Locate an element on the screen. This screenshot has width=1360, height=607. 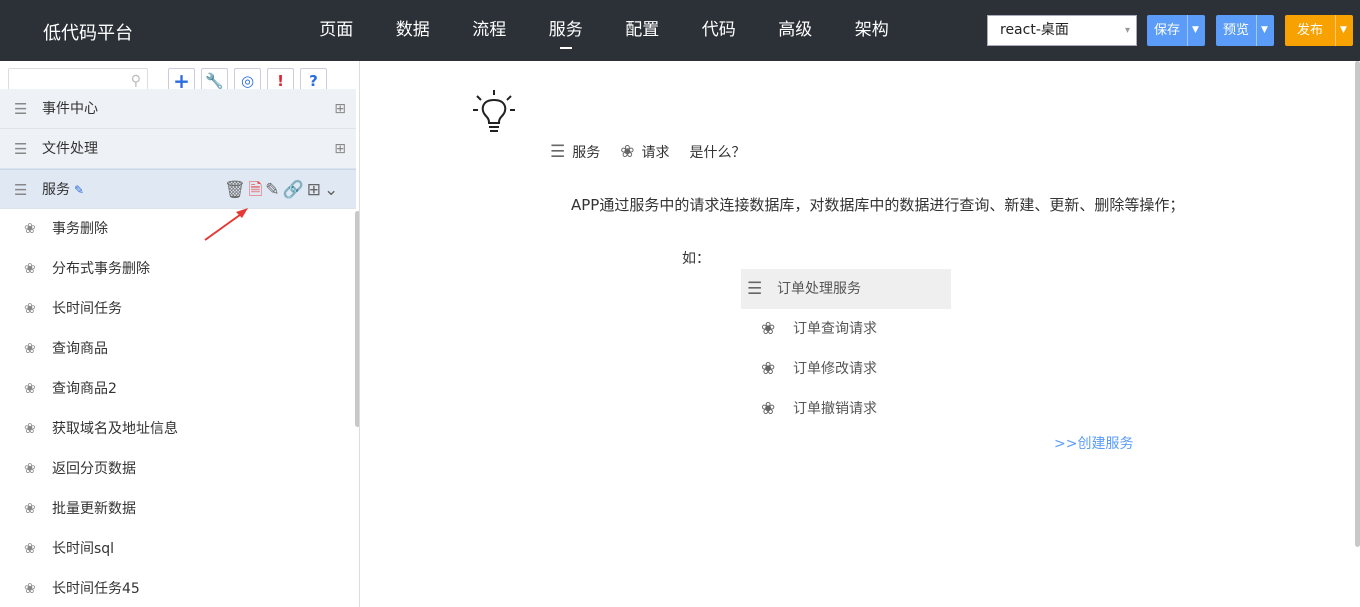
platform-select: react-桌面 ▾ is located at coordinates (1062, 30).